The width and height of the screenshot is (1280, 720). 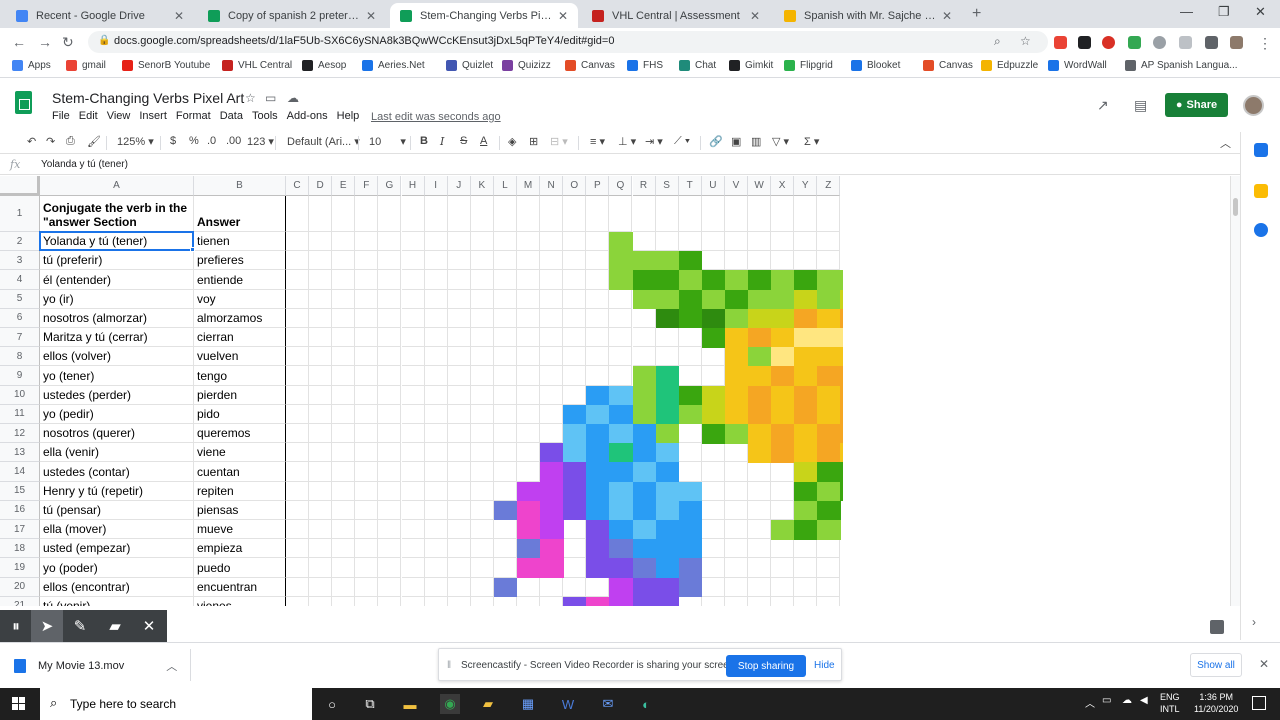 What do you see at coordinates (148, 98) in the screenshot?
I see `document-title: Stem-Changing Verbs Pixel Art` at bounding box center [148, 98].